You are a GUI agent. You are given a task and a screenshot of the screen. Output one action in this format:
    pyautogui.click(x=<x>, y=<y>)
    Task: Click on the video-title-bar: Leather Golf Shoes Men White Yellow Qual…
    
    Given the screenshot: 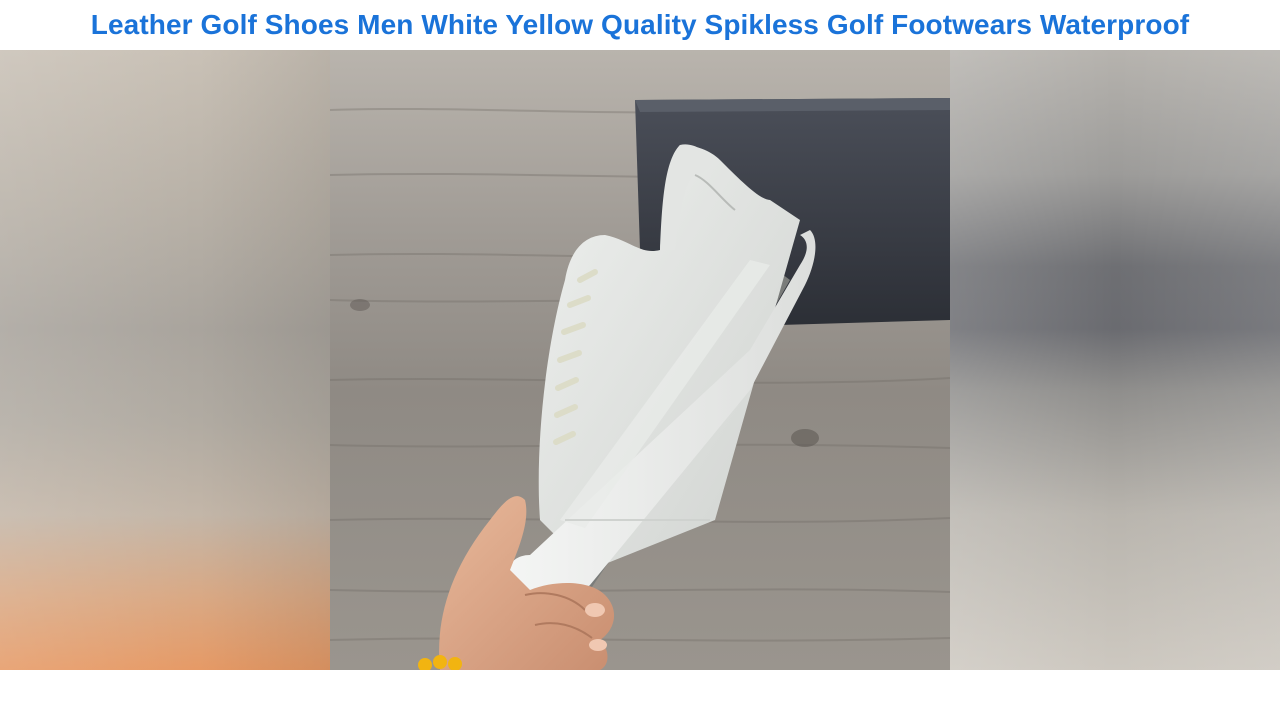 What is the action you would take?
    pyautogui.click(x=640, y=25)
    